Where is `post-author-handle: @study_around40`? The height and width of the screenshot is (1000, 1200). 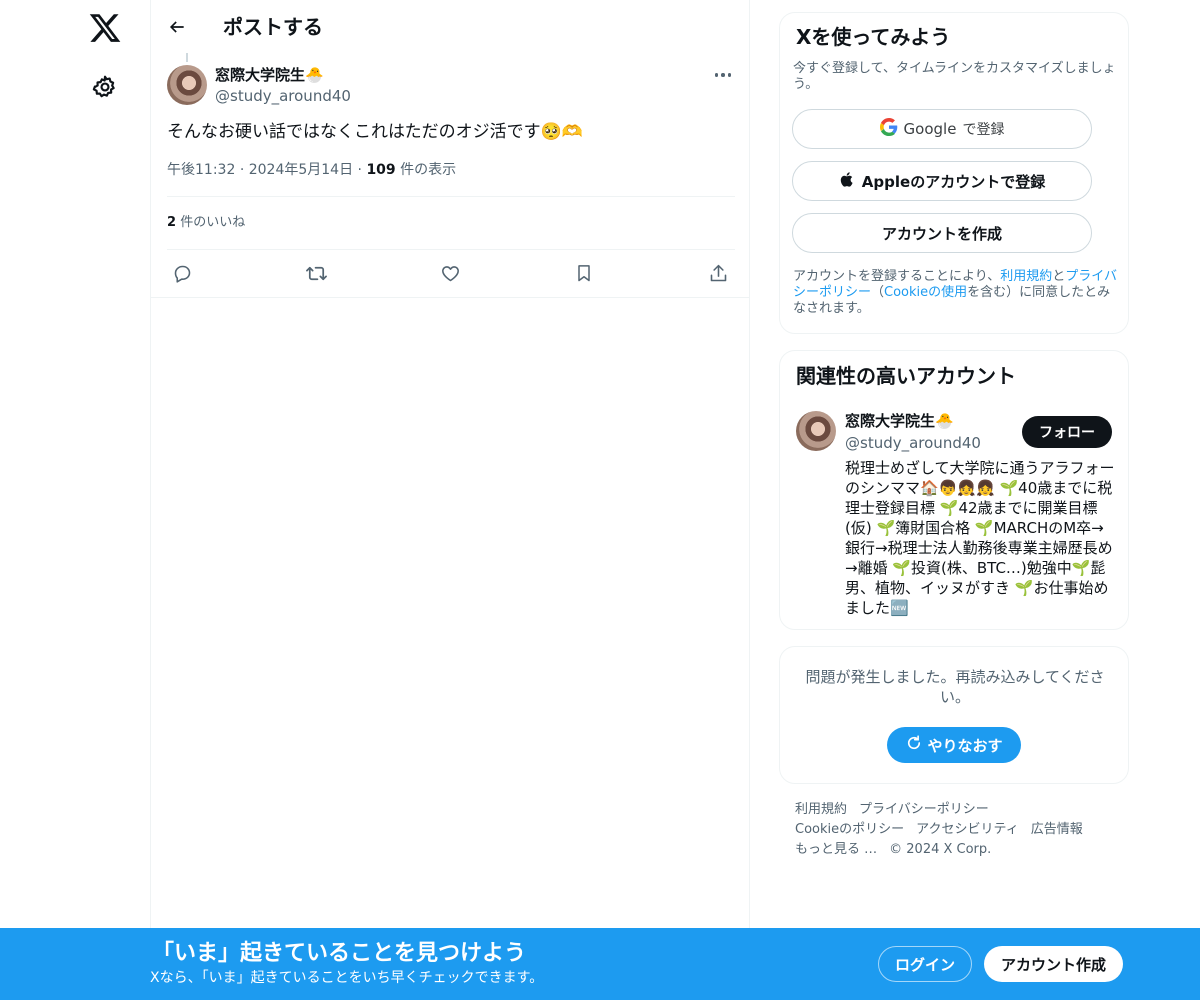
post-author-handle: @study_around40 is located at coordinates (283, 96).